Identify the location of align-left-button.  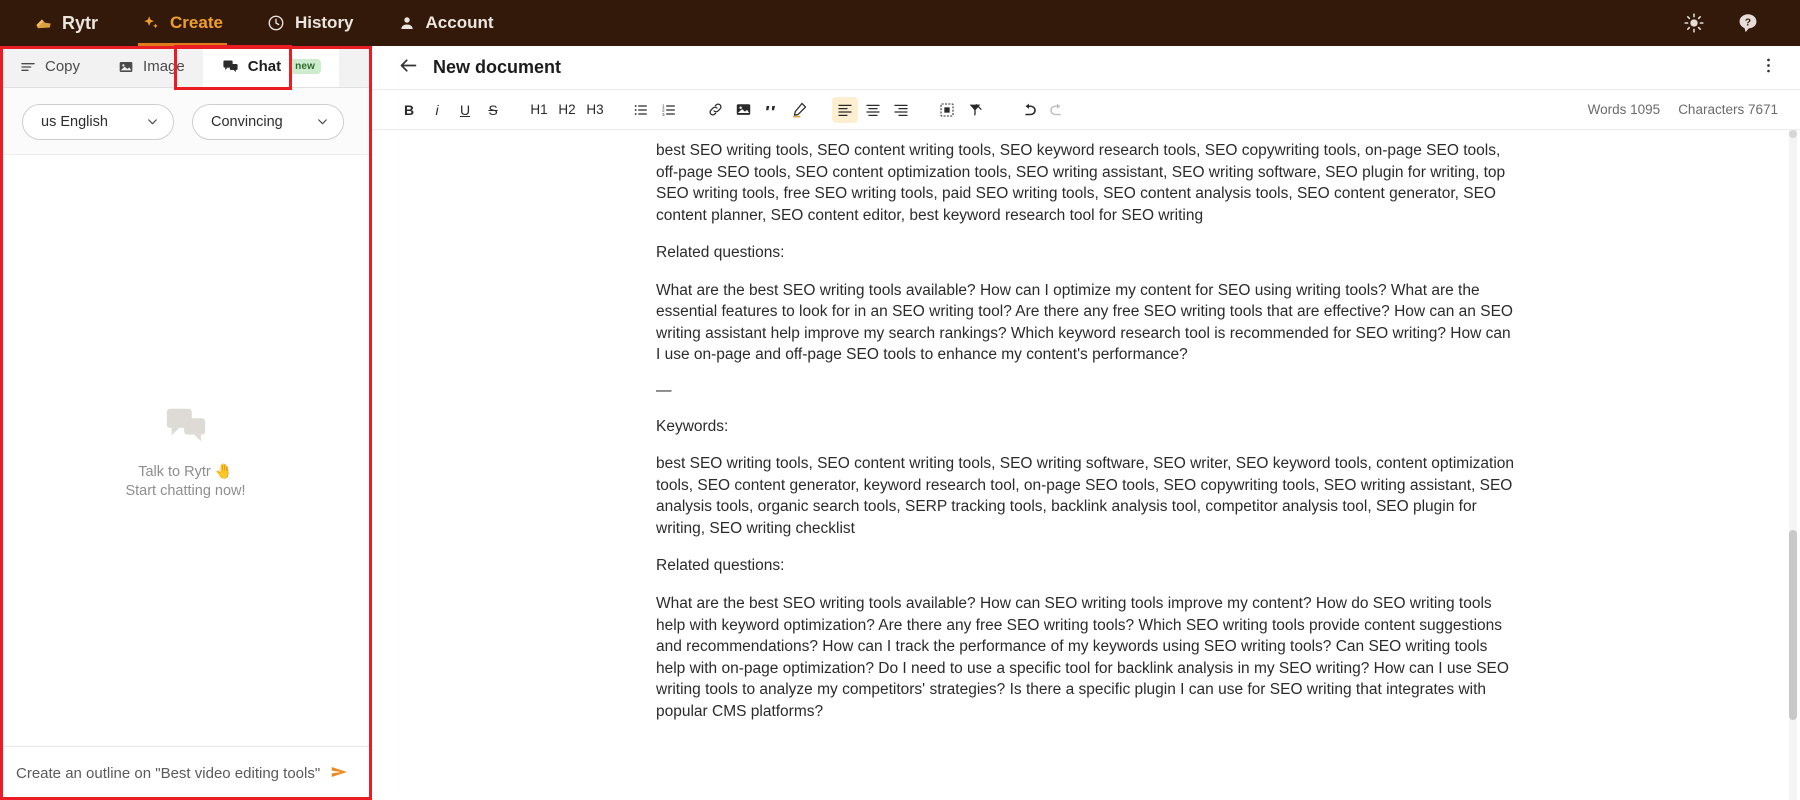
(845, 109).